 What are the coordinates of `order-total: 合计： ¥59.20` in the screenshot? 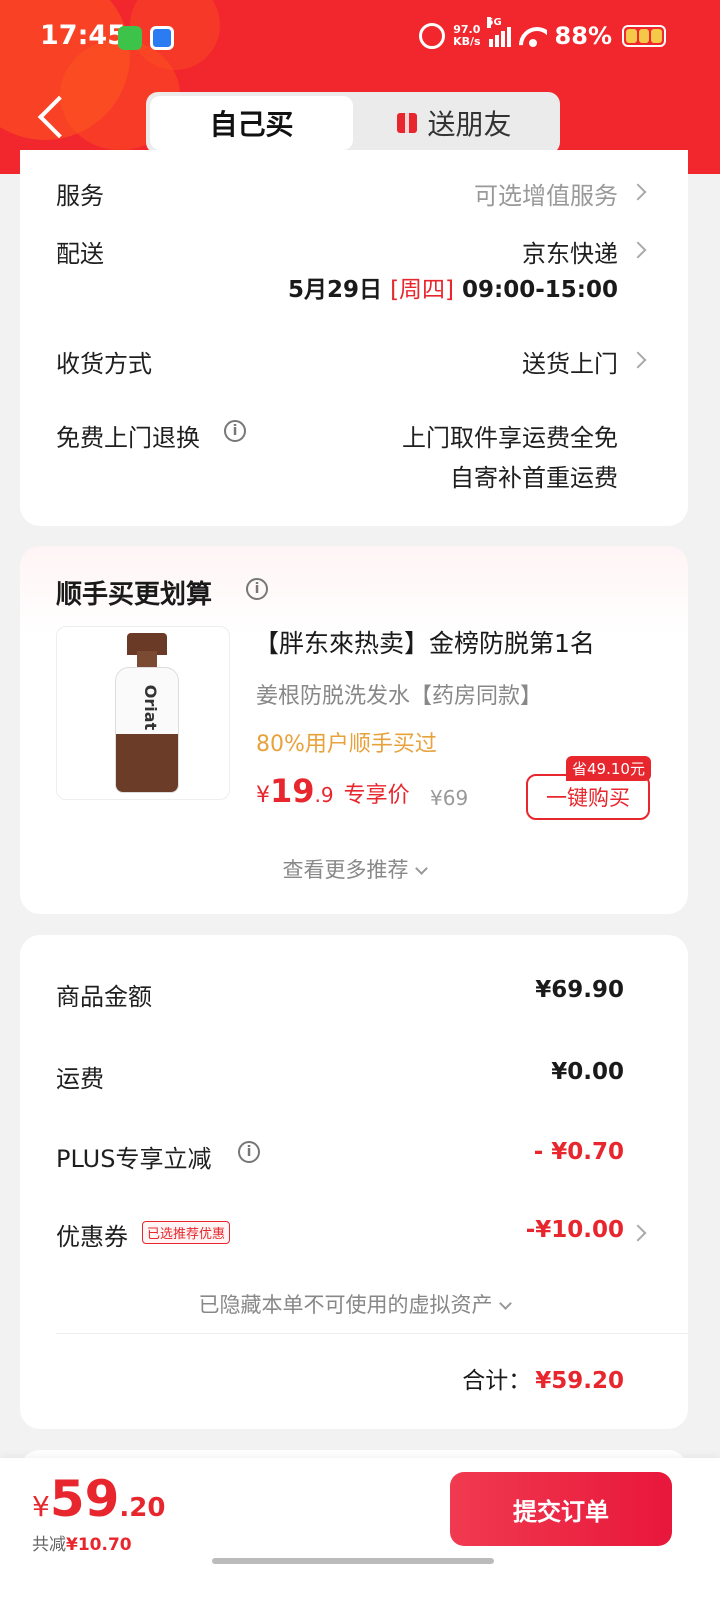 It's located at (543, 1378).